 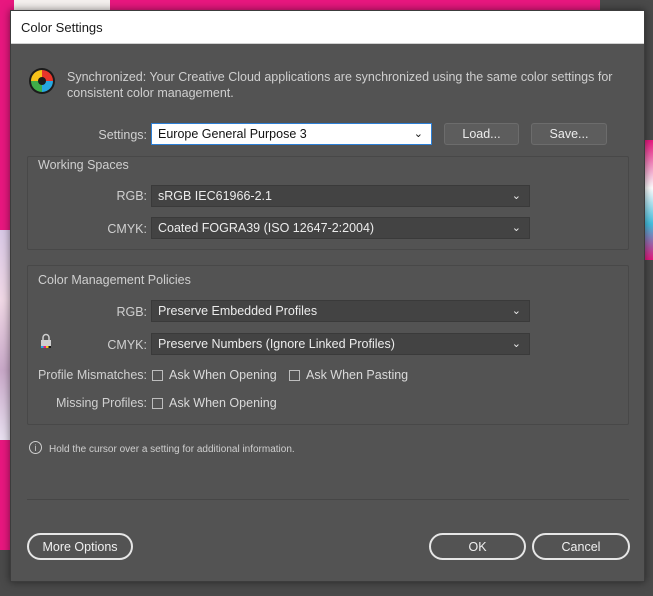 What do you see at coordinates (127, 345) in the screenshot?
I see `policy-cmyk-label: CMYK:` at bounding box center [127, 345].